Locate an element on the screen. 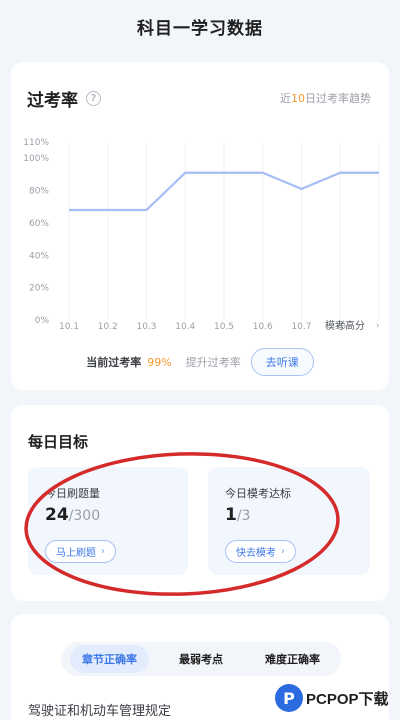 The width and height of the screenshot is (400, 720). goal-progress: 1/3 is located at coordinates (237, 515).